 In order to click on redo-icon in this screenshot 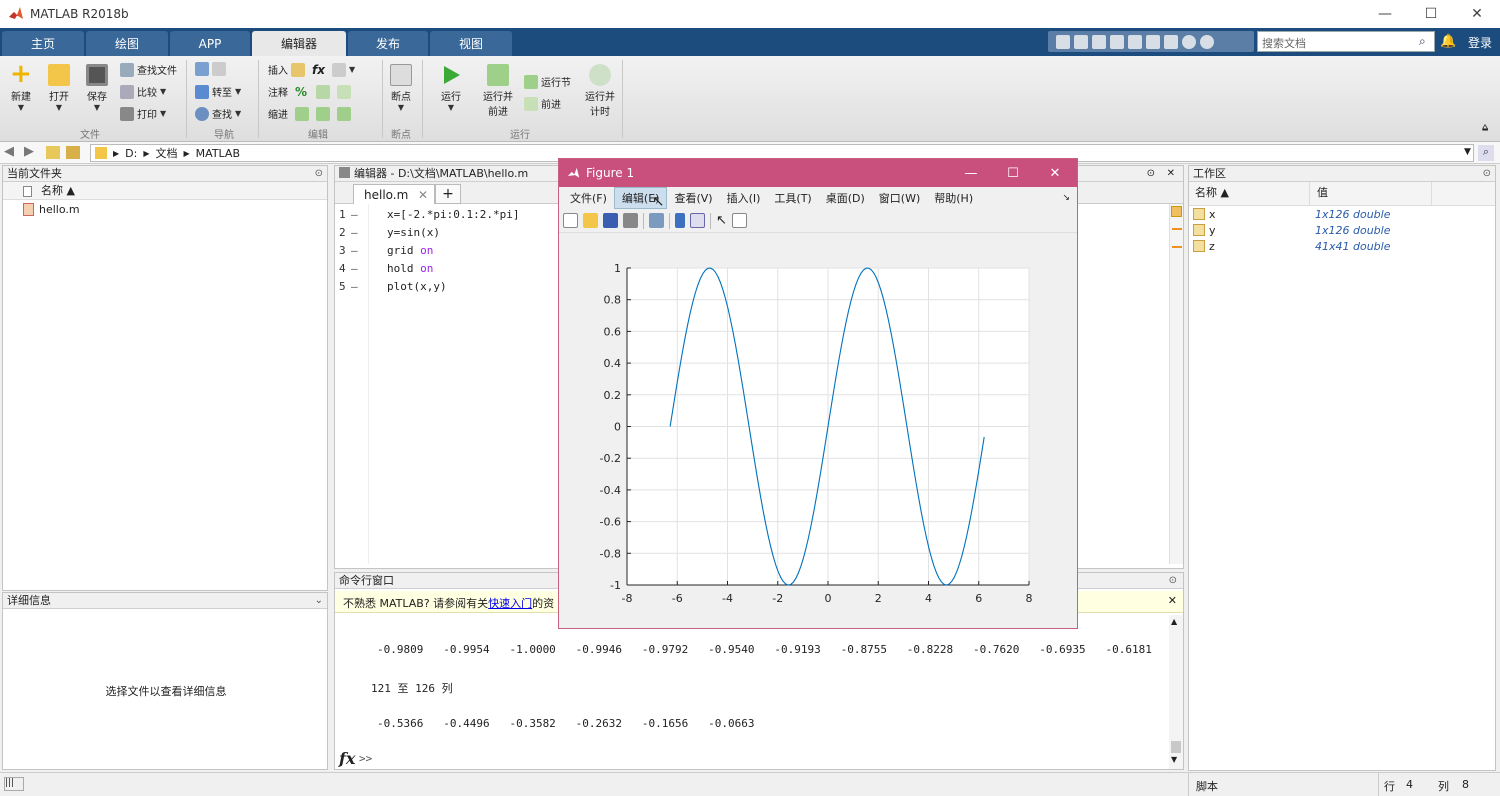, I will do `click(1153, 41)`.